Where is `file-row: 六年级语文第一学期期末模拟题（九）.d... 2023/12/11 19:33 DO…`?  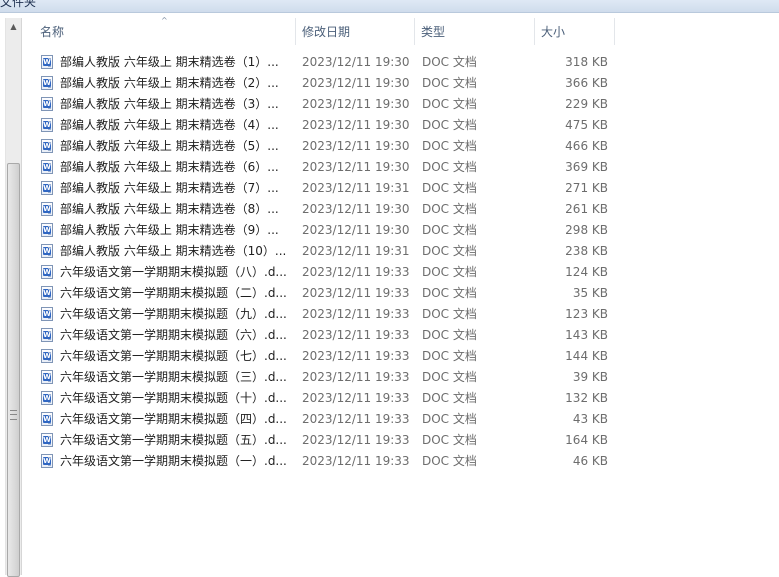 file-row: 六年级语文第一学期期末模拟题（九）.d... 2023/12/11 19:33 DO… is located at coordinates (400, 314).